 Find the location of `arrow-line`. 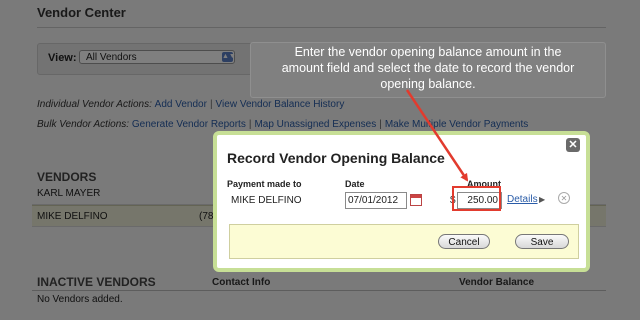

arrow-line is located at coordinates (437, 135).